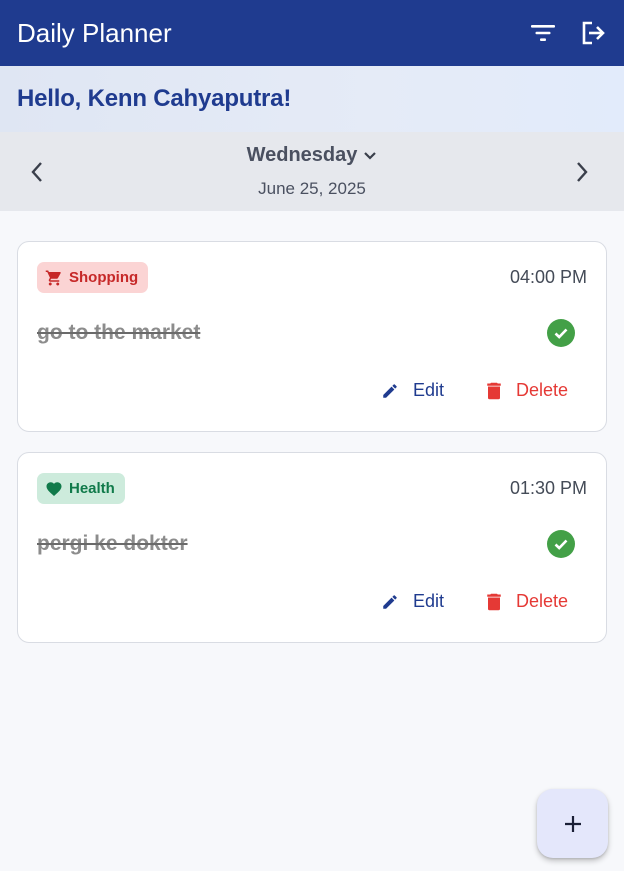  What do you see at coordinates (548, 488) in the screenshot?
I see `task-time: 01:30 PM` at bounding box center [548, 488].